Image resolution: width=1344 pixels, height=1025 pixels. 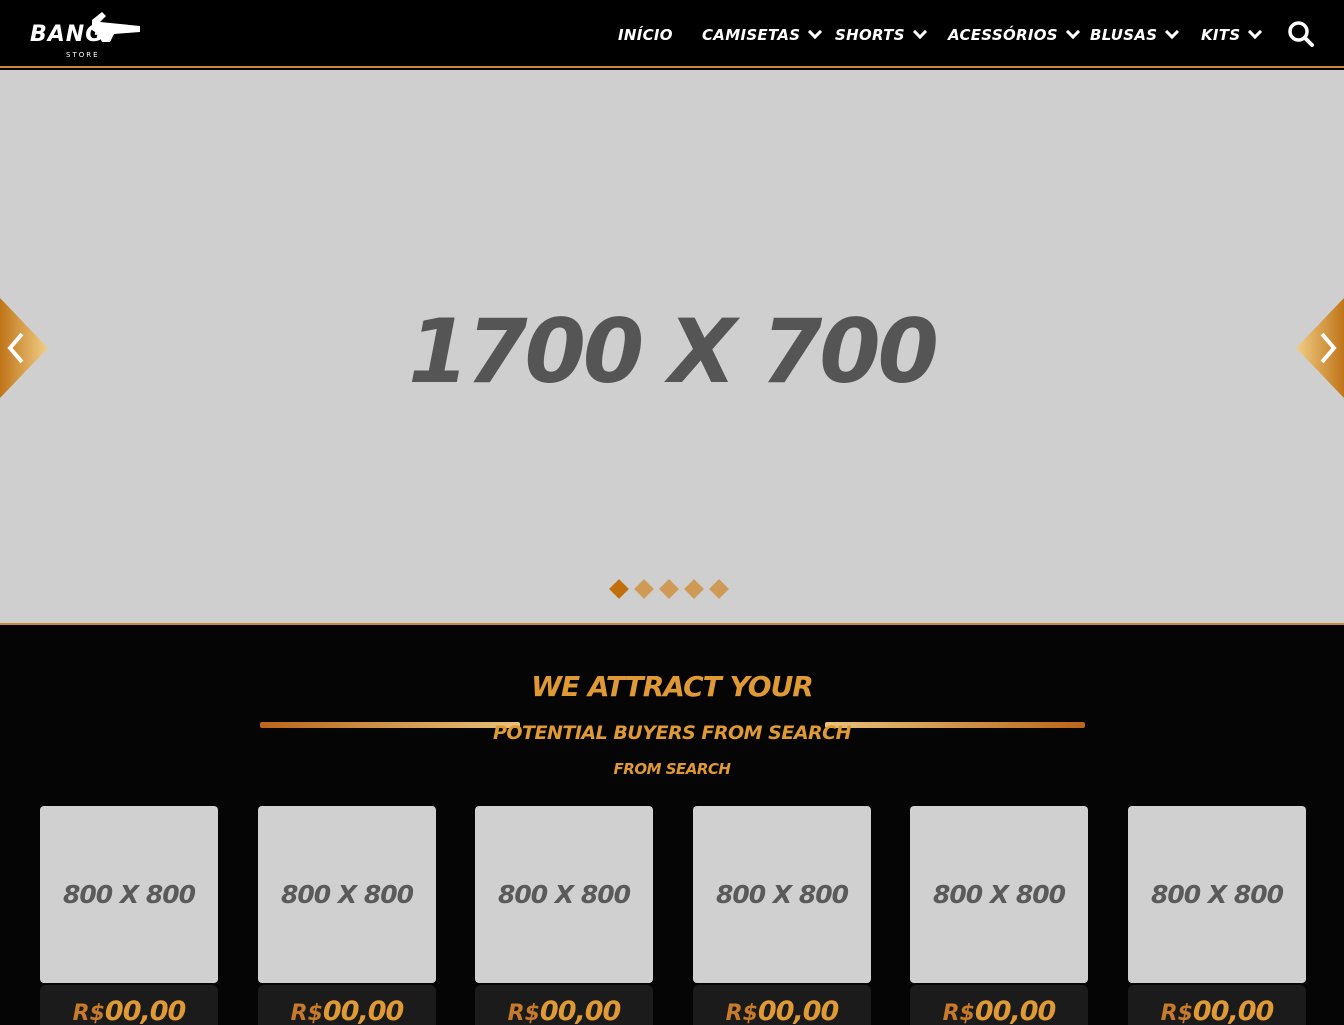 I want to click on nav-item-acessorios: ACESSÓRIOS, so click(x=1014, y=34).